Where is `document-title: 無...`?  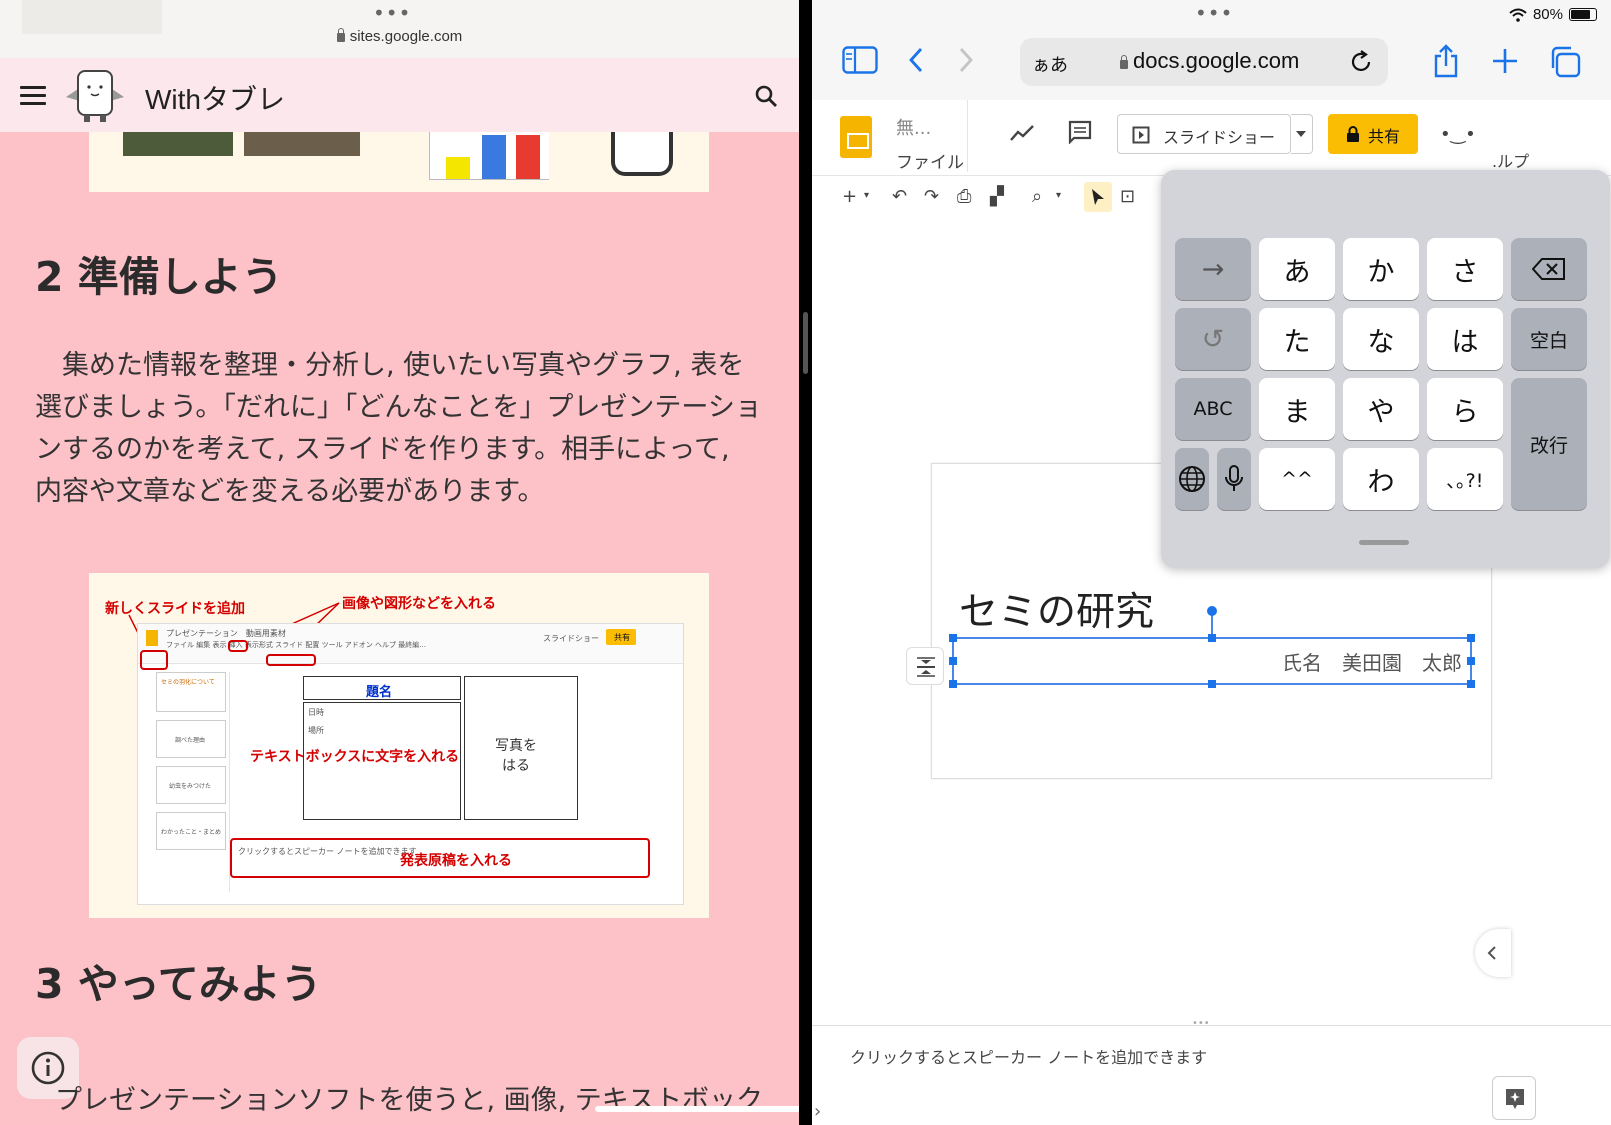 document-title: 無... is located at coordinates (913, 127).